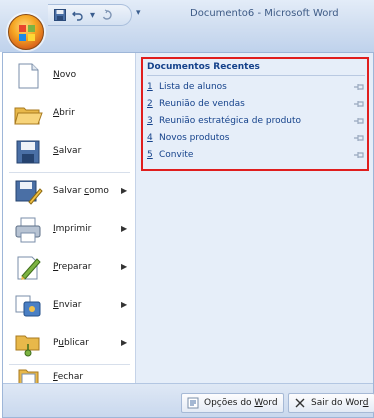  Describe the element at coordinates (150, 121) in the screenshot. I see `recent-item-number: 3` at that location.